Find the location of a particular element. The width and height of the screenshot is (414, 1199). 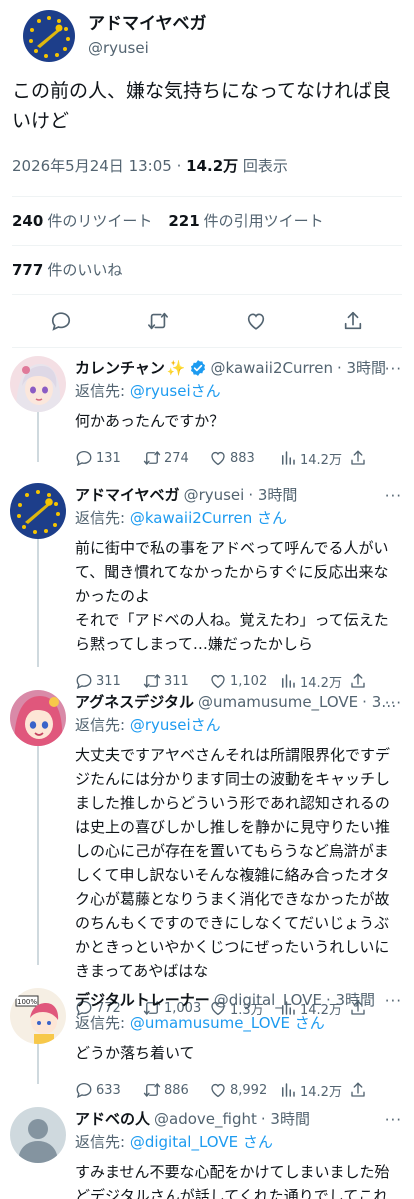

reply-to-handle: @kawaii2Curren さん is located at coordinates (208, 518).